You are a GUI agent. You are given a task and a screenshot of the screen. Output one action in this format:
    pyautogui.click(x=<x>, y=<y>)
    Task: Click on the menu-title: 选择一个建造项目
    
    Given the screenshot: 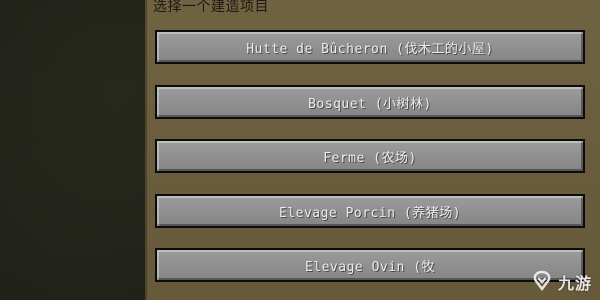 What is the action you would take?
    pyautogui.click(x=211, y=7)
    